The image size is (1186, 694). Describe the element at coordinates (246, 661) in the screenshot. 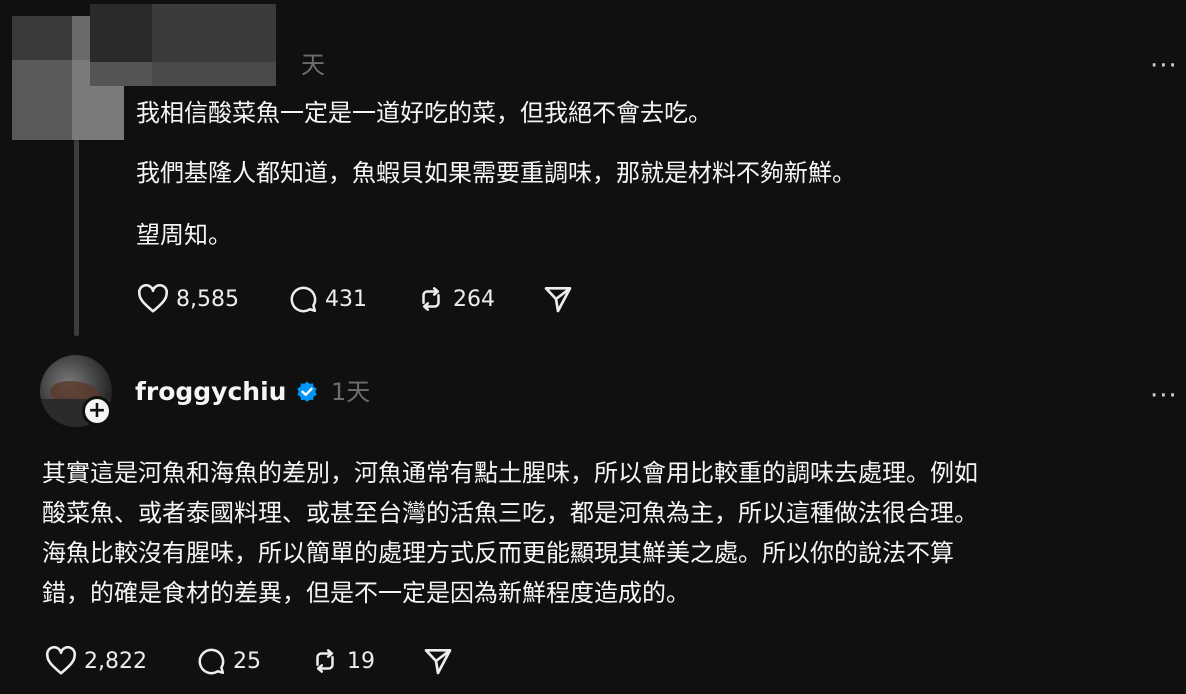

I see `comment-count: 25` at that location.